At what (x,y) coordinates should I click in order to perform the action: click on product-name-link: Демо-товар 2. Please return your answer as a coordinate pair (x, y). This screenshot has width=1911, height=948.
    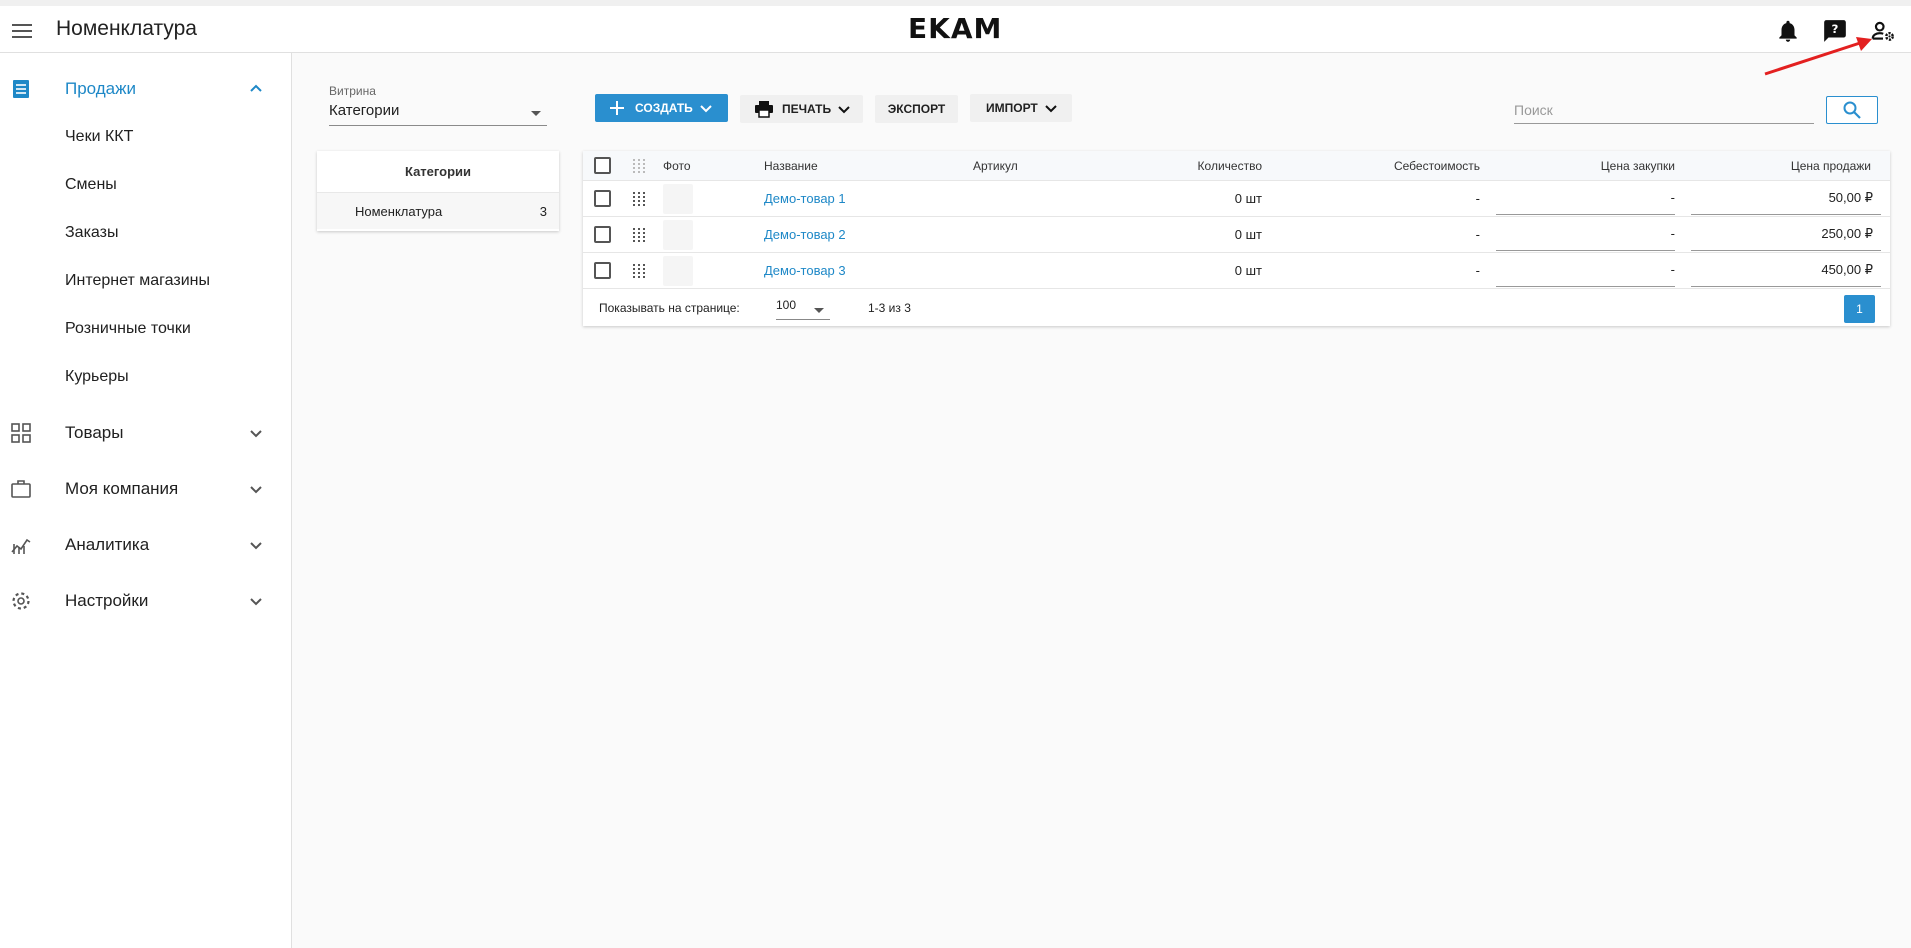
    Looking at the image, I should click on (805, 234).